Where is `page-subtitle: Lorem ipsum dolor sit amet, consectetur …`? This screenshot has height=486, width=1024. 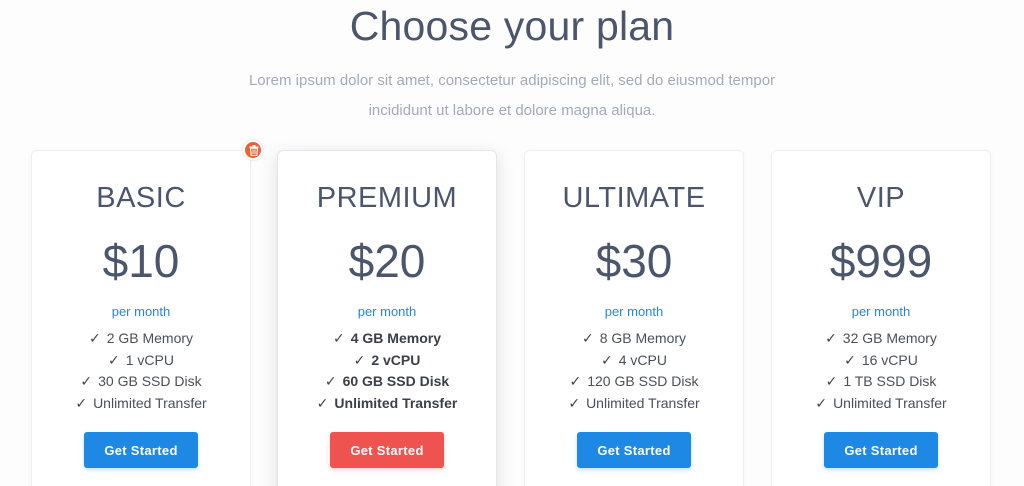
page-subtitle: Lorem ipsum dolor sit amet, consectetur … is located at coordinates (512, 95).